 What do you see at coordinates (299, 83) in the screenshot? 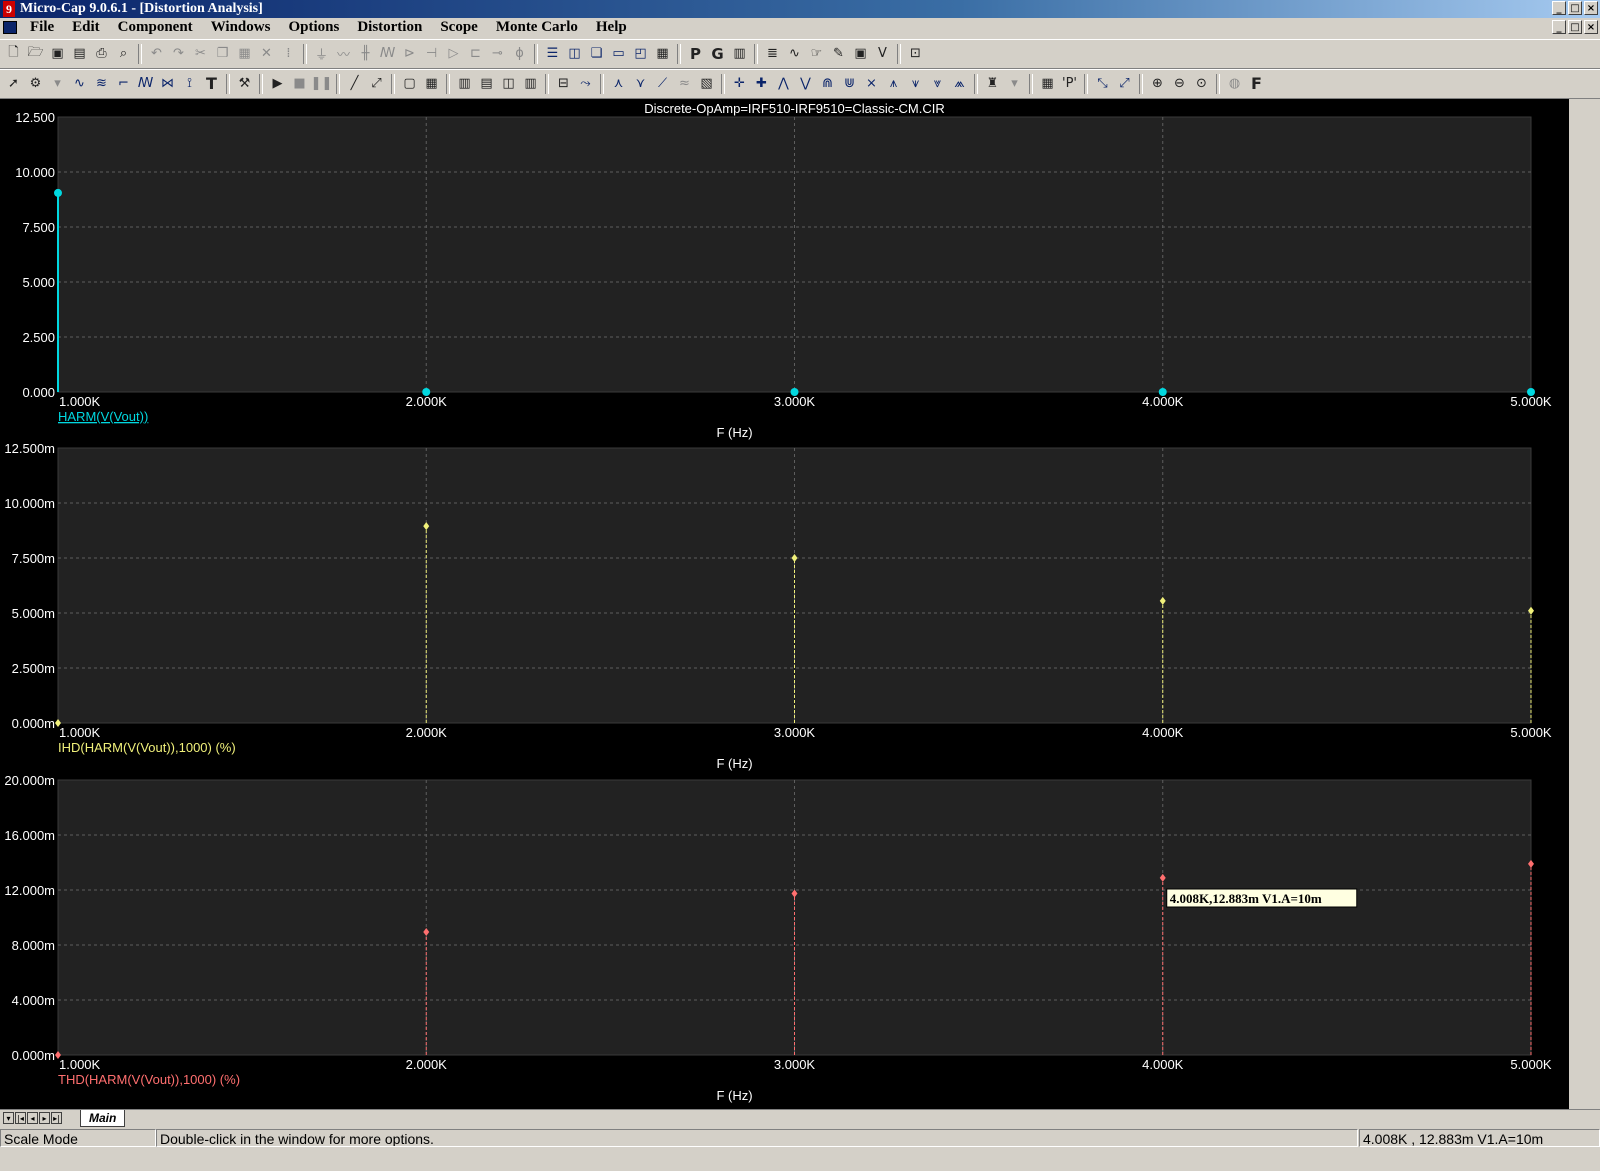
I see `stop-icon: ■` at bounding box center [299, 83].